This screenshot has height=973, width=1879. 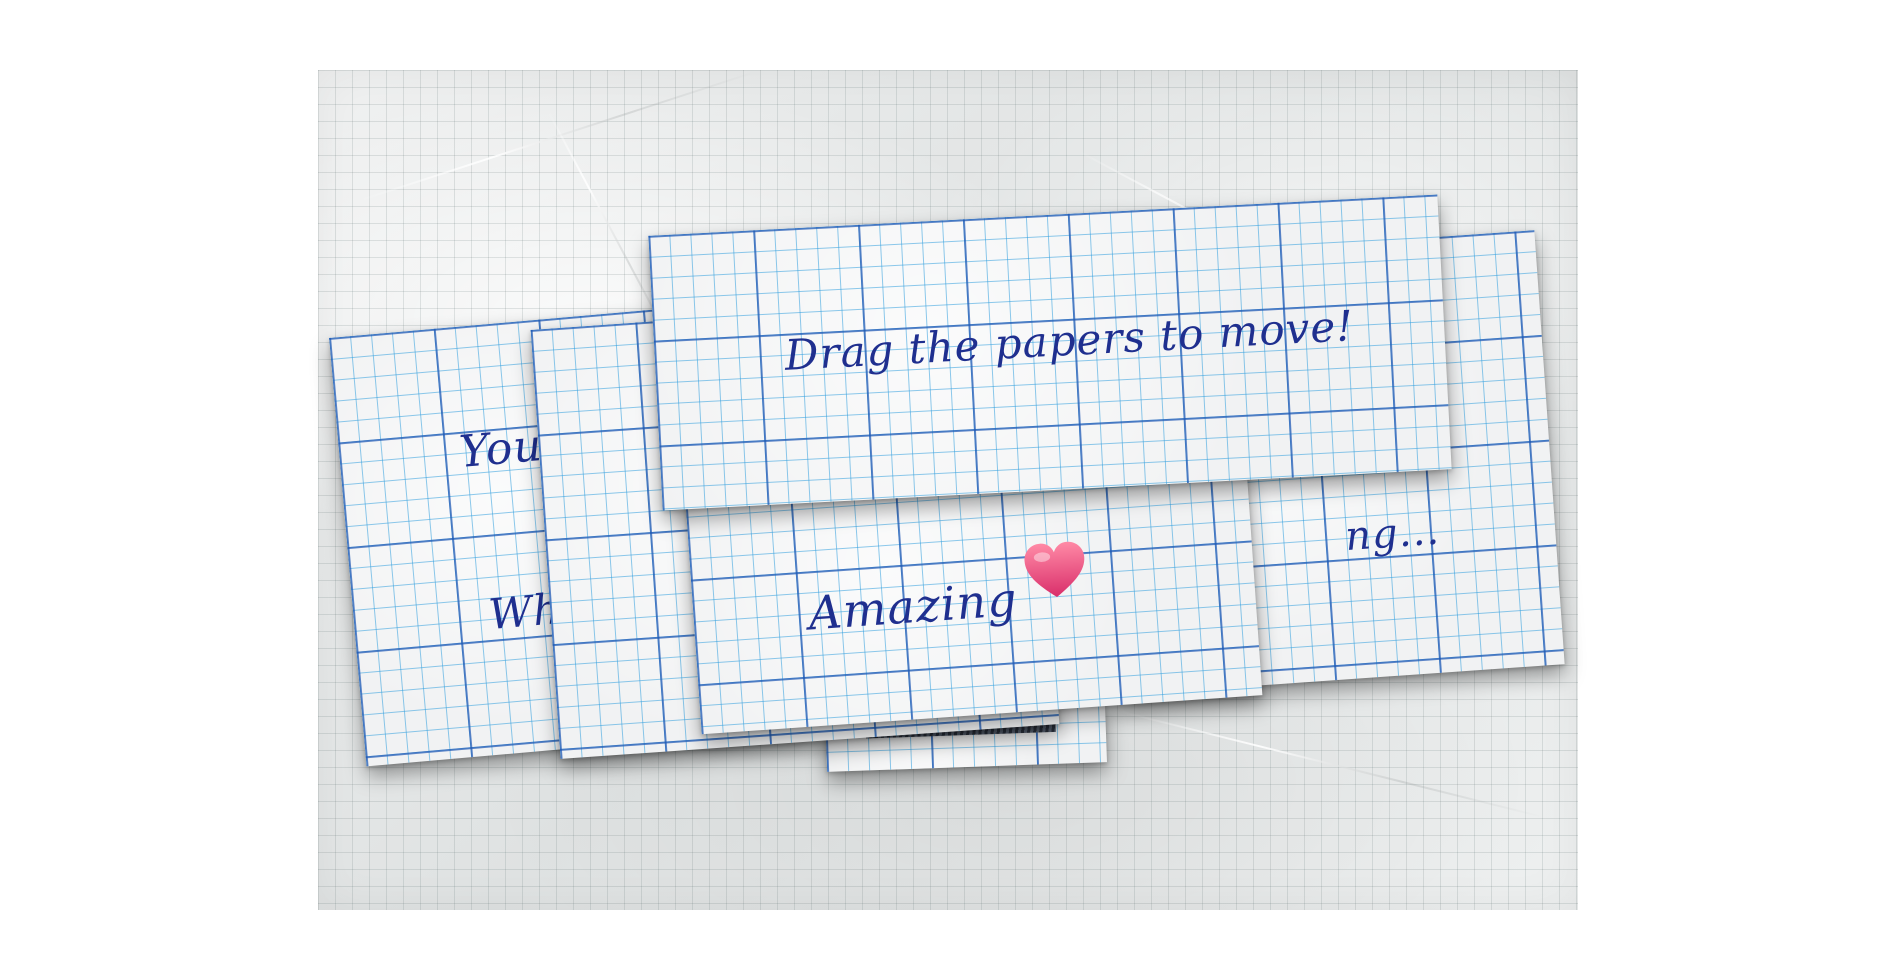 What do you see at coordinates (913, 606) in the screenshot?
I see `paper-text-amazing: Amazing` at bounding box center [913, 606].